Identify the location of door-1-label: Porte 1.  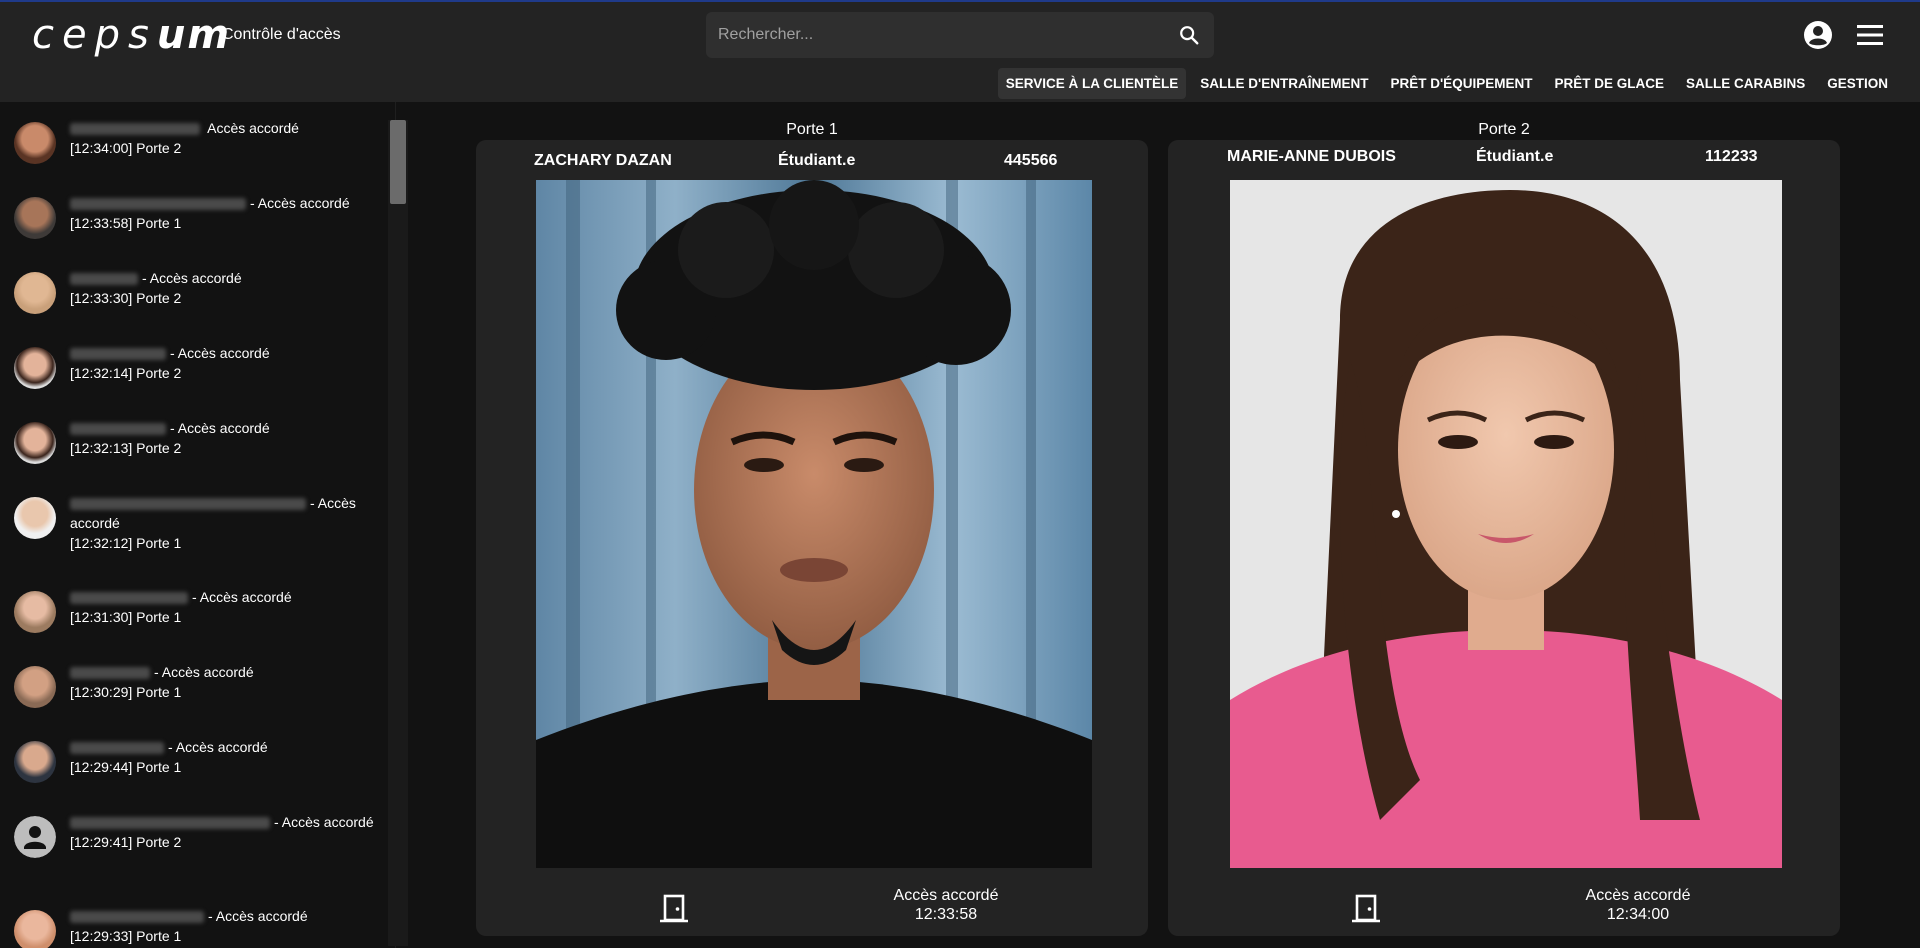
(812, 129).